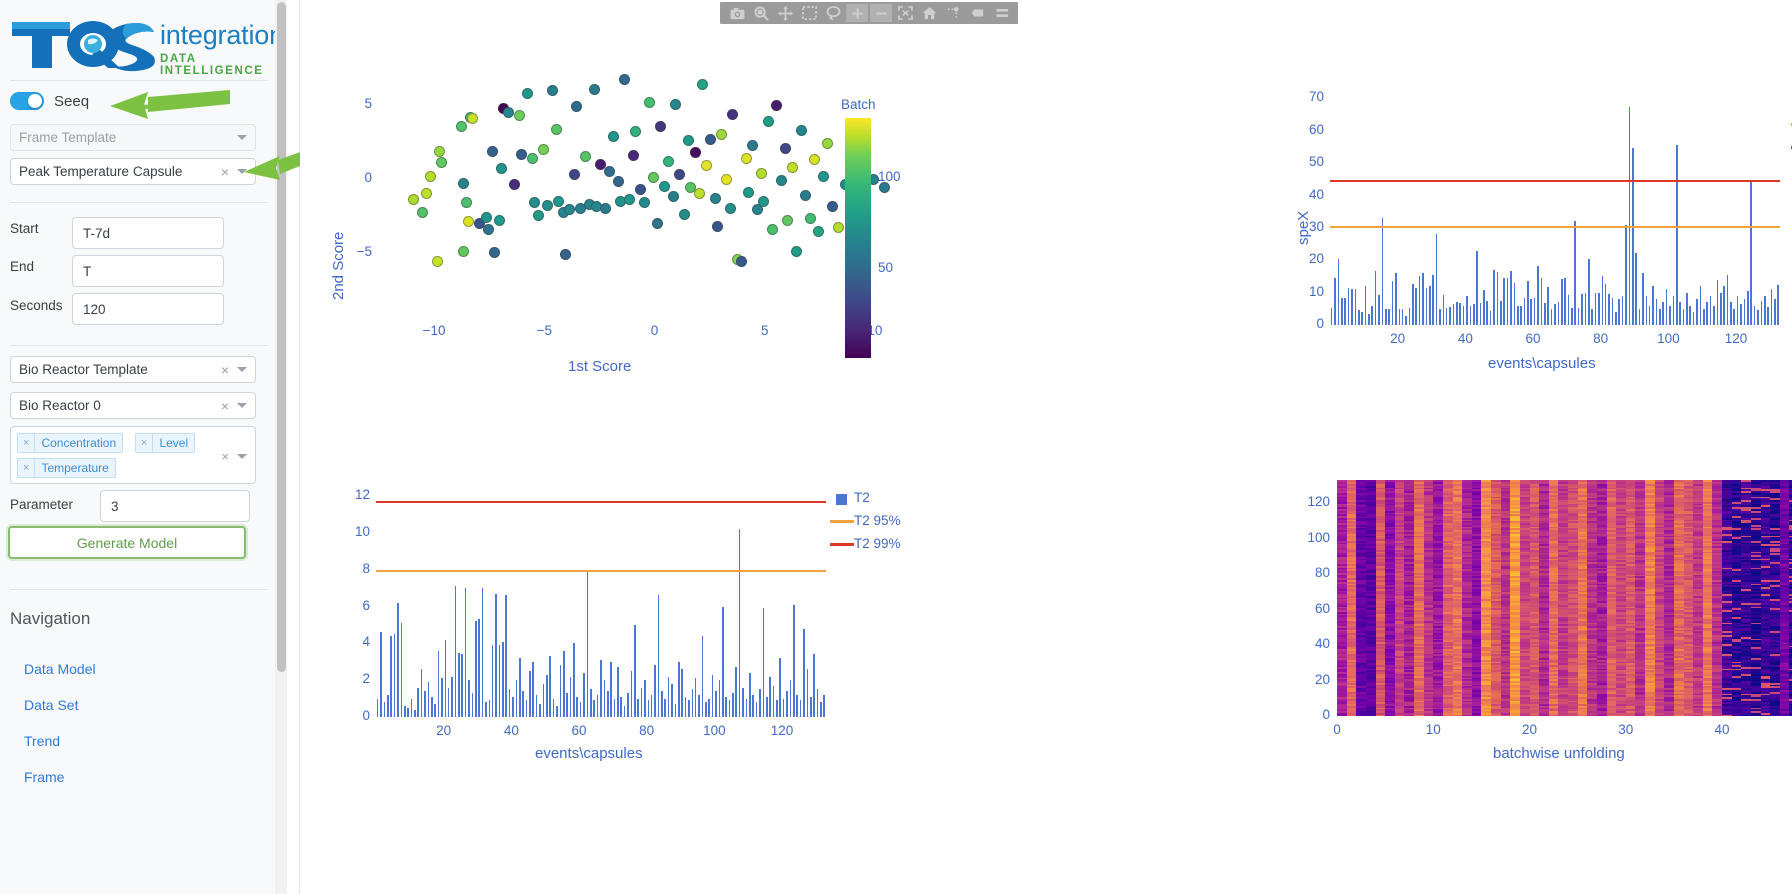 The width and height of the screenshot is (1792, 894). I want to click on nav-item-frame: Frame, so click(44, 777).